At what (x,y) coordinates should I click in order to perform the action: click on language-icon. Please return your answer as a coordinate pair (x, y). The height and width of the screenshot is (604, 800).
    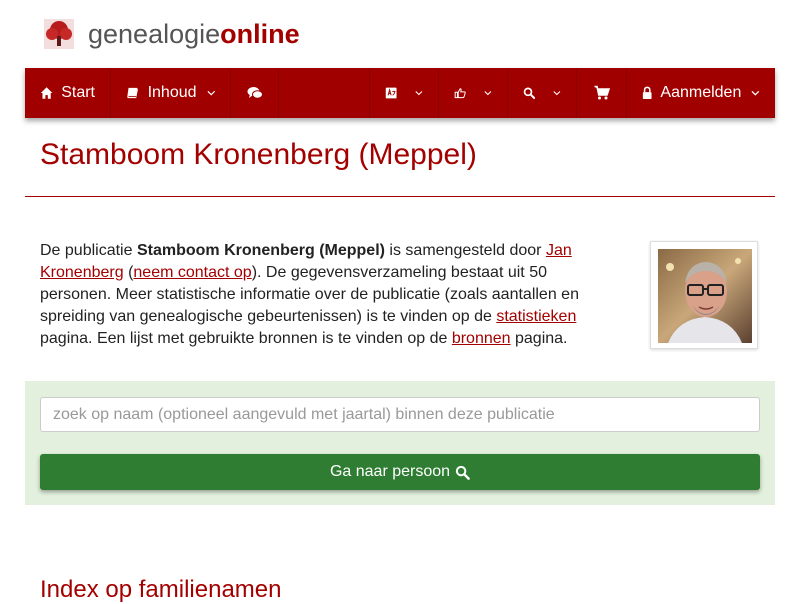
    Looking at the image, I should click on (391, 93).